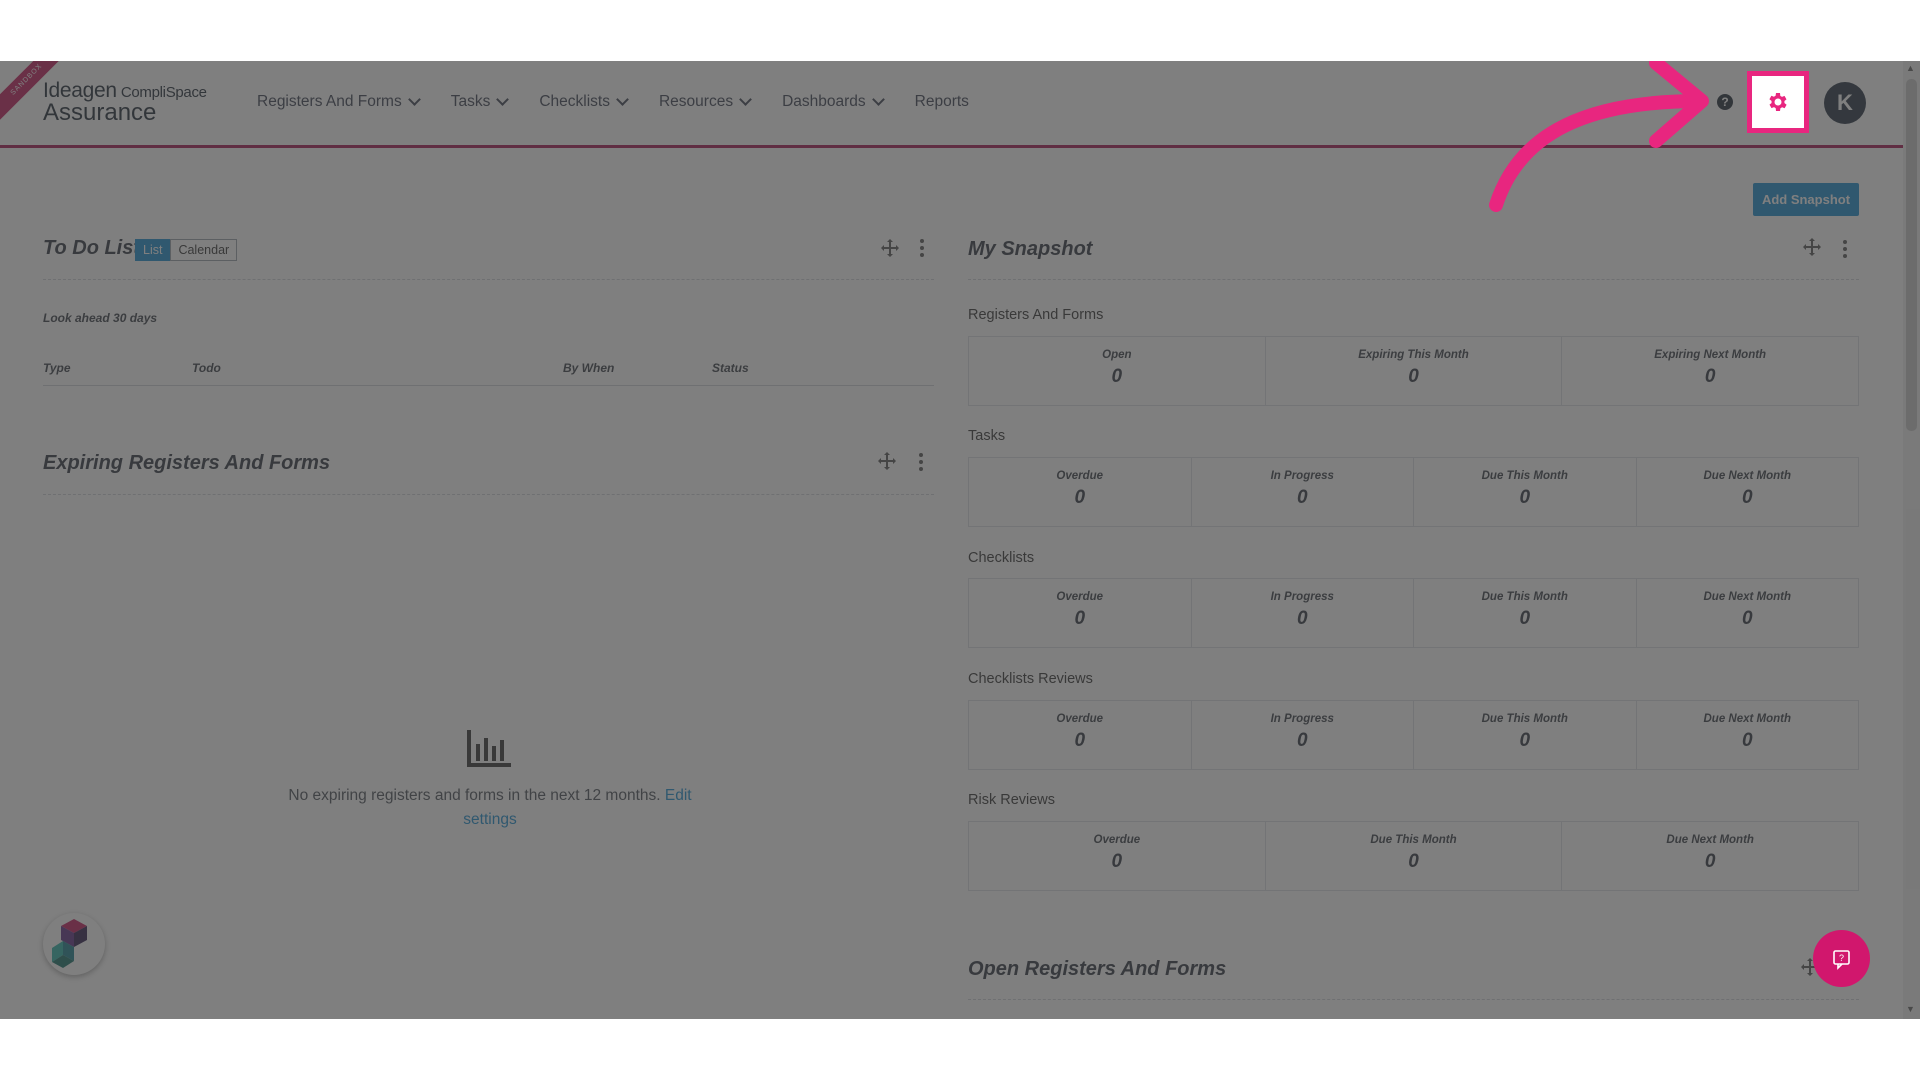 The height and width of the screenshot is (1080, 1920). I want to click on todo-title: To Do List, so click(92, 248).